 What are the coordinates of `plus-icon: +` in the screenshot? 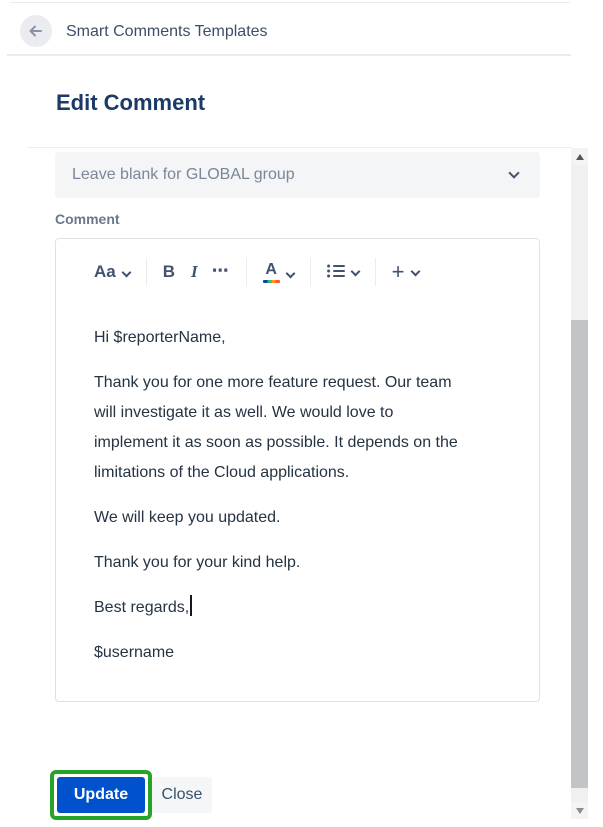 It's located at (398, 271).